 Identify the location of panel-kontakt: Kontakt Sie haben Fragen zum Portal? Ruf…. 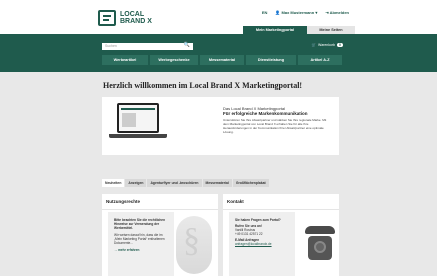
(281, 235).